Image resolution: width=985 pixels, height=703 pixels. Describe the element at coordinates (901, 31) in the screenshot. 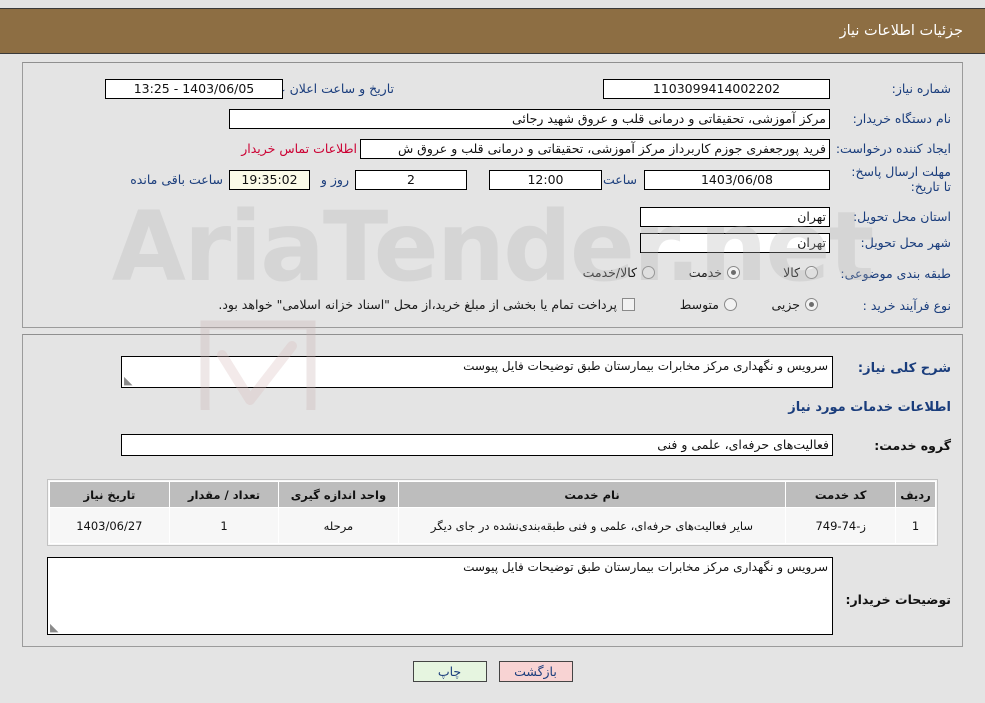

I see `page-title: جزئیات اطلاعات نیاز` at that location.